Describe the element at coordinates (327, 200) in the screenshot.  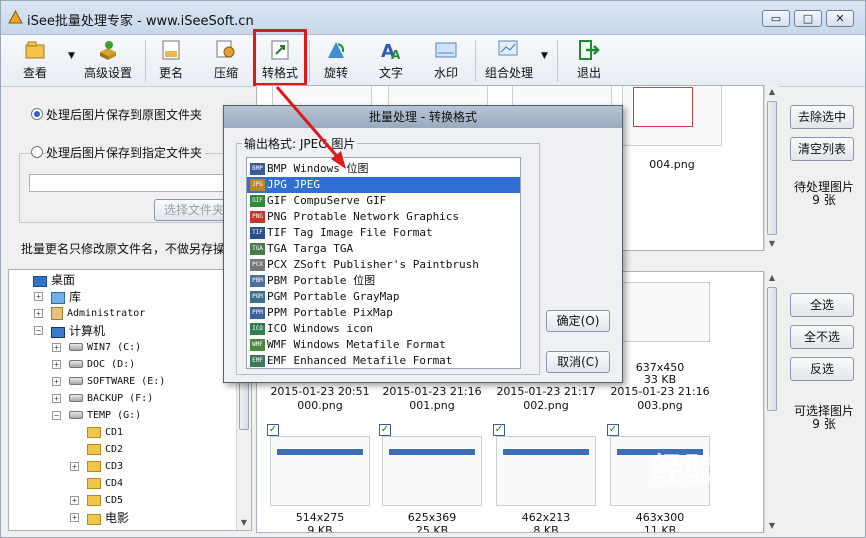
I see `format-option-label: GIF CompuServe GIF` at that location.